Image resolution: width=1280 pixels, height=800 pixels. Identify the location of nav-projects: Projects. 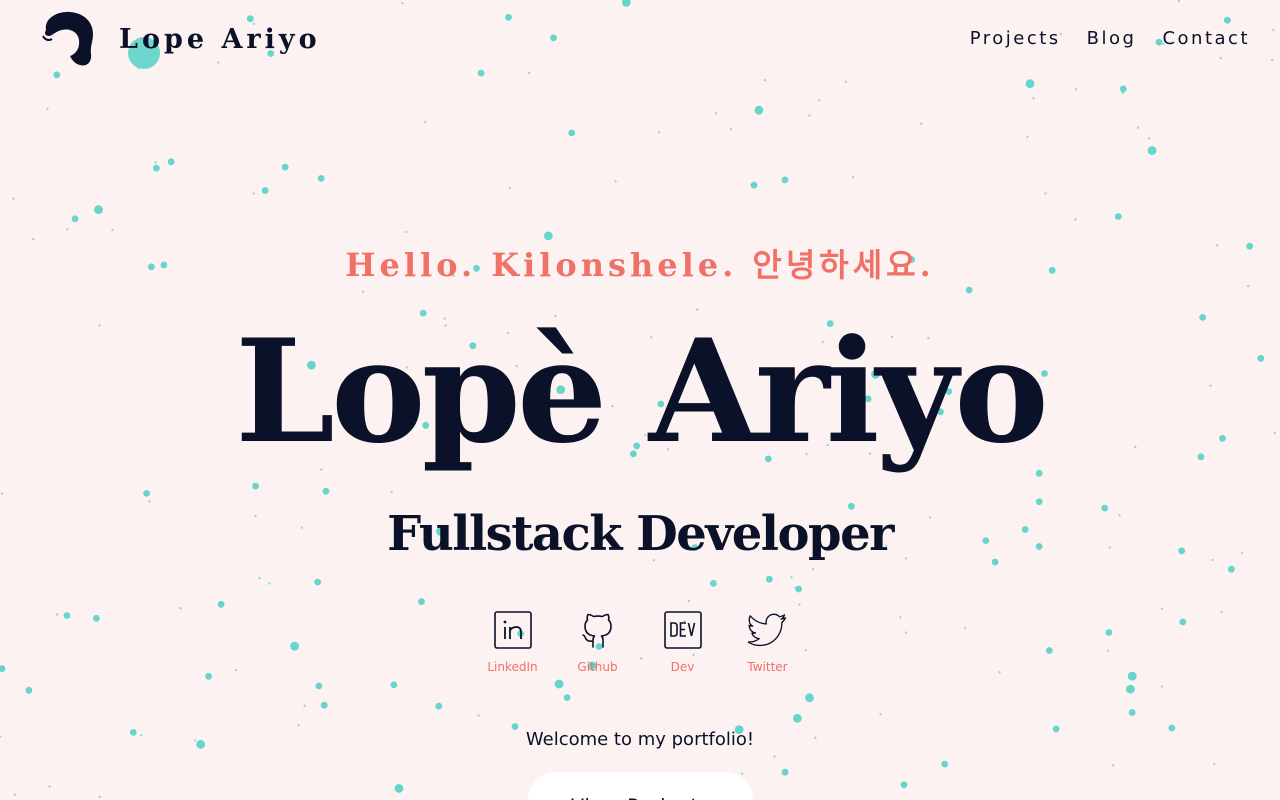
(1015, 38).